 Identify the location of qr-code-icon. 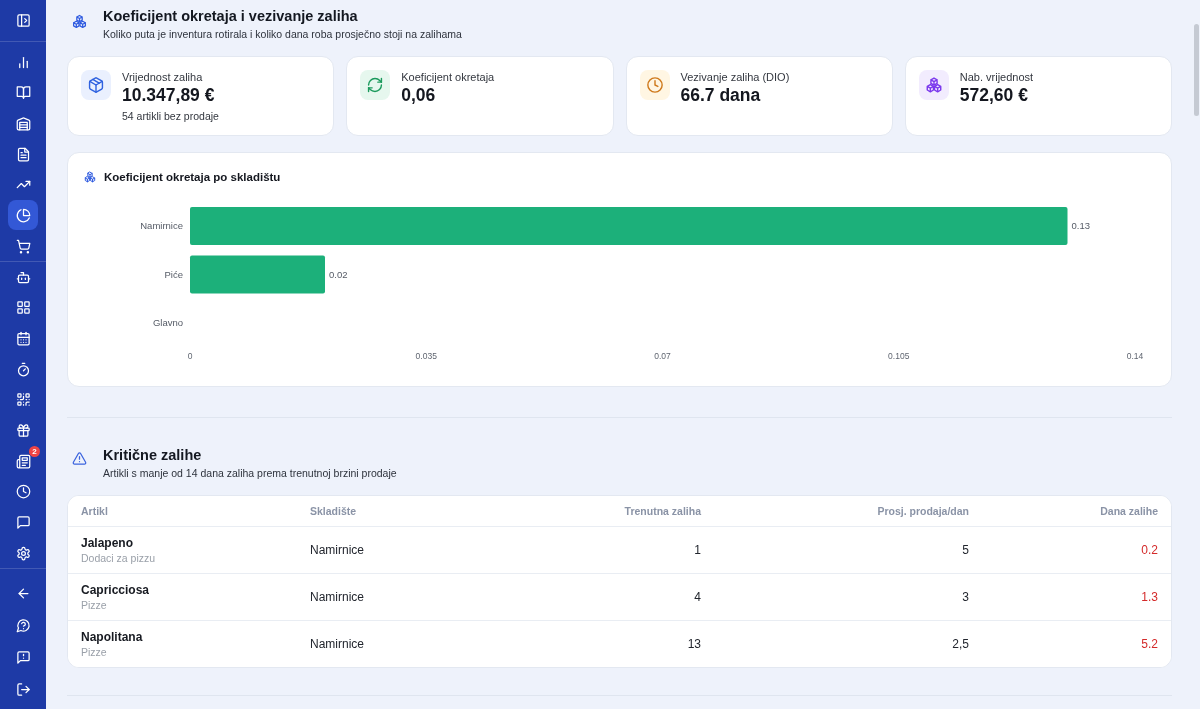
(23, 400).